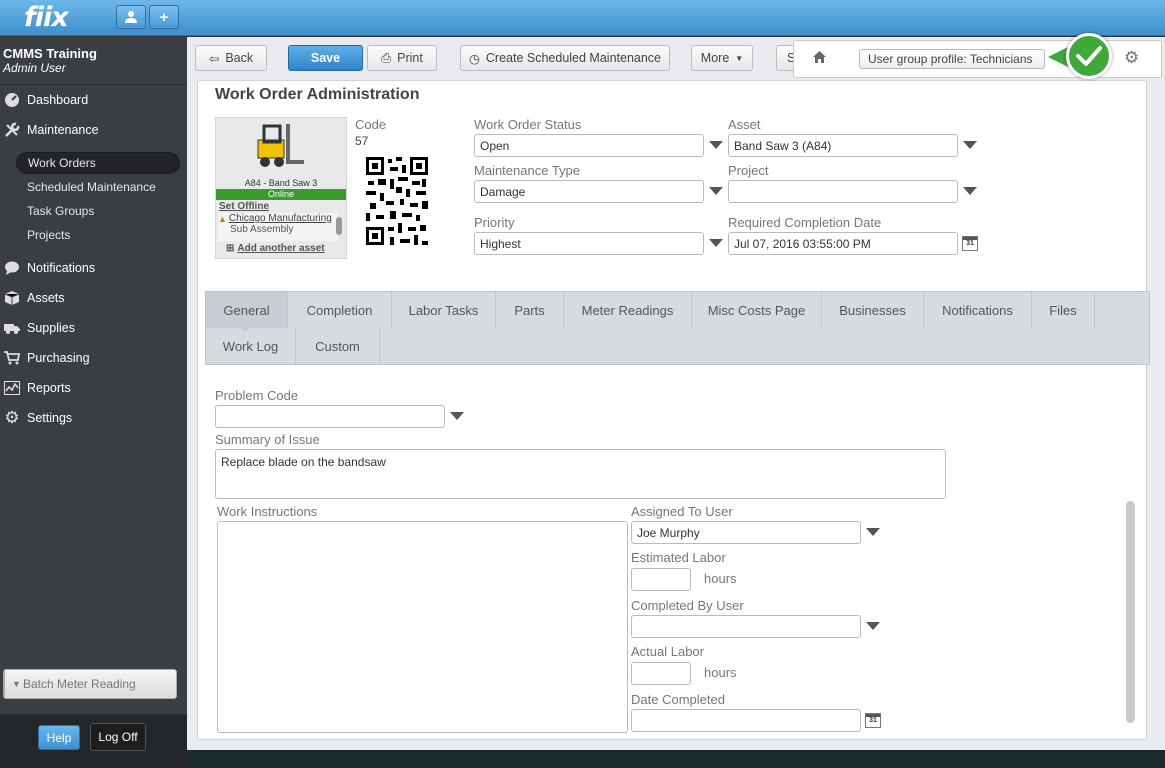 This screenshot has width=1165, height=768. What do you see at coordinates (340, 310) in the screenshot?
I see `tab-completion: Completion` at bounding box center [340, 310].